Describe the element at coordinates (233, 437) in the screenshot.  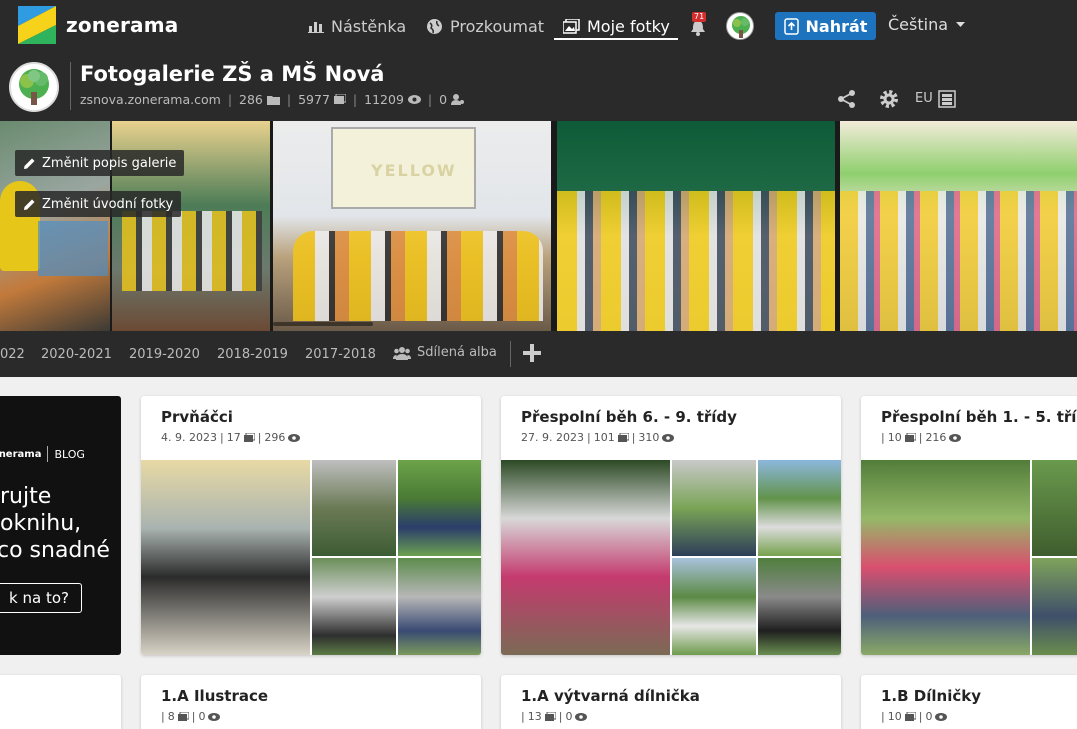
I see `album-photos-count: 17` at that location.